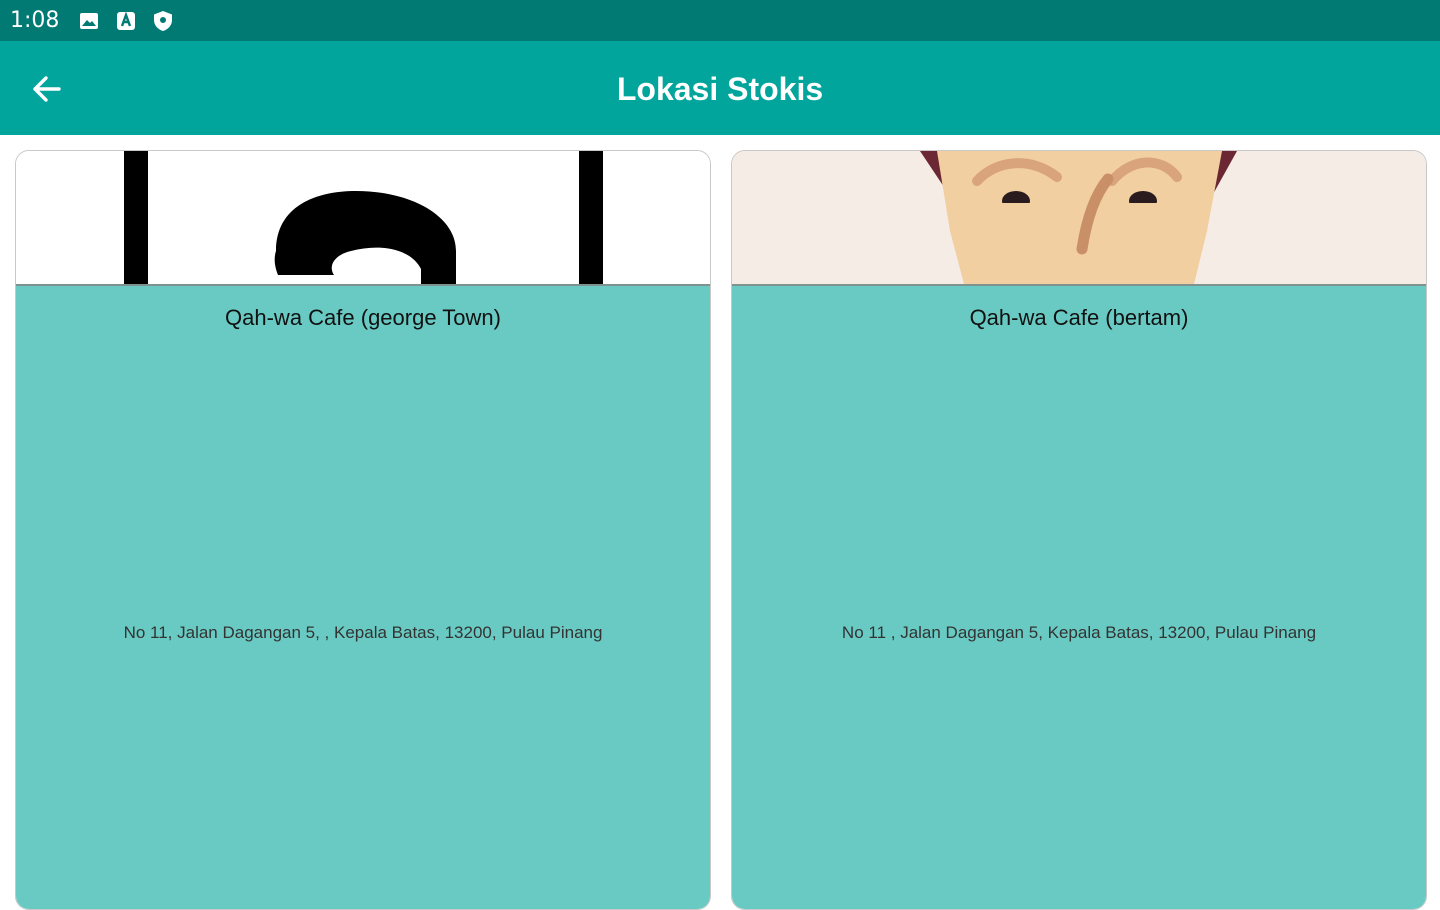 The height and width of the screenshot is (910, 1440). I want to click on app-bar: Lokasi Stokis, so click(720, 88).